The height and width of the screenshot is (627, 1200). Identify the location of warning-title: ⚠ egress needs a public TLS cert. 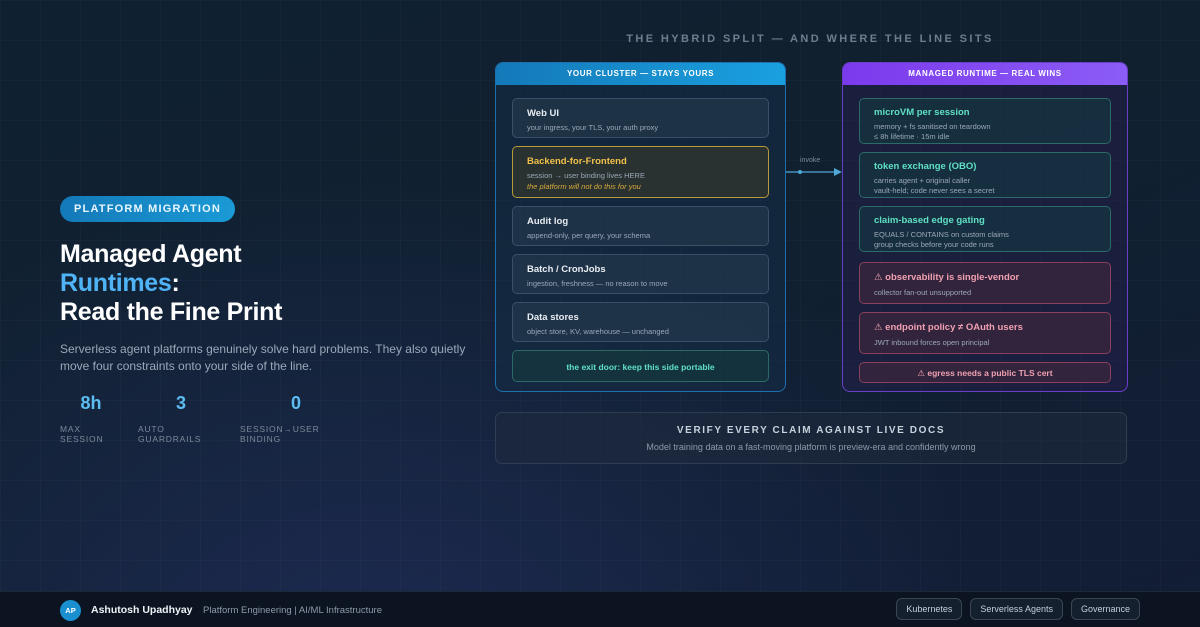
(985, 373).